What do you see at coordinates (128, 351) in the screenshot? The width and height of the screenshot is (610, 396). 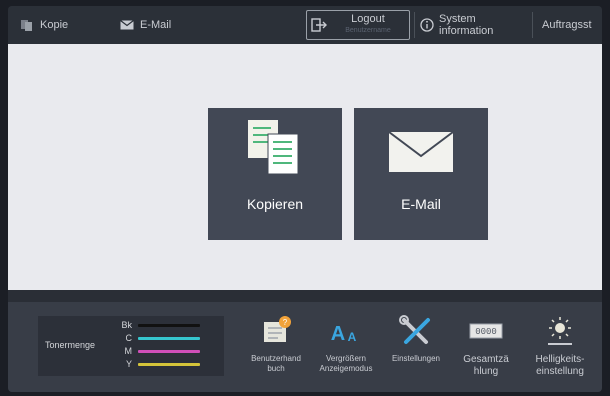 I see `toner-channel-label: M` at bounding box center [128, 351].